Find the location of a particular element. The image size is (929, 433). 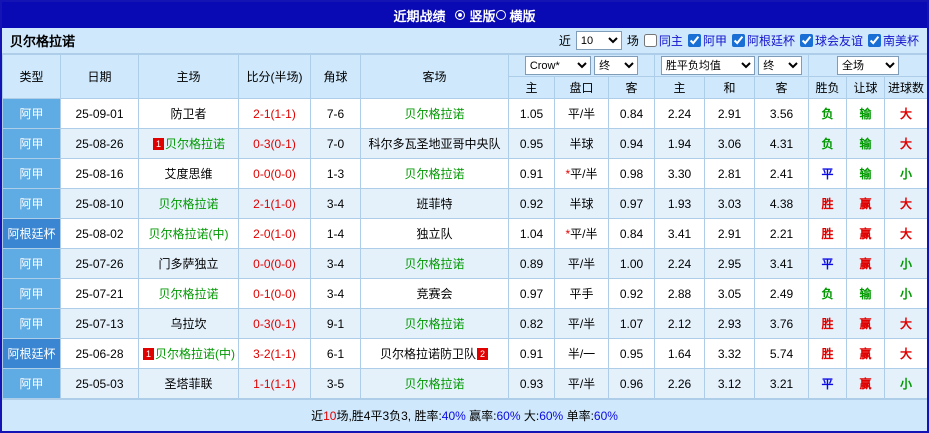

home-team-cell: 1 贝尔格拉诺(中) is located at coordinates (188, 353).